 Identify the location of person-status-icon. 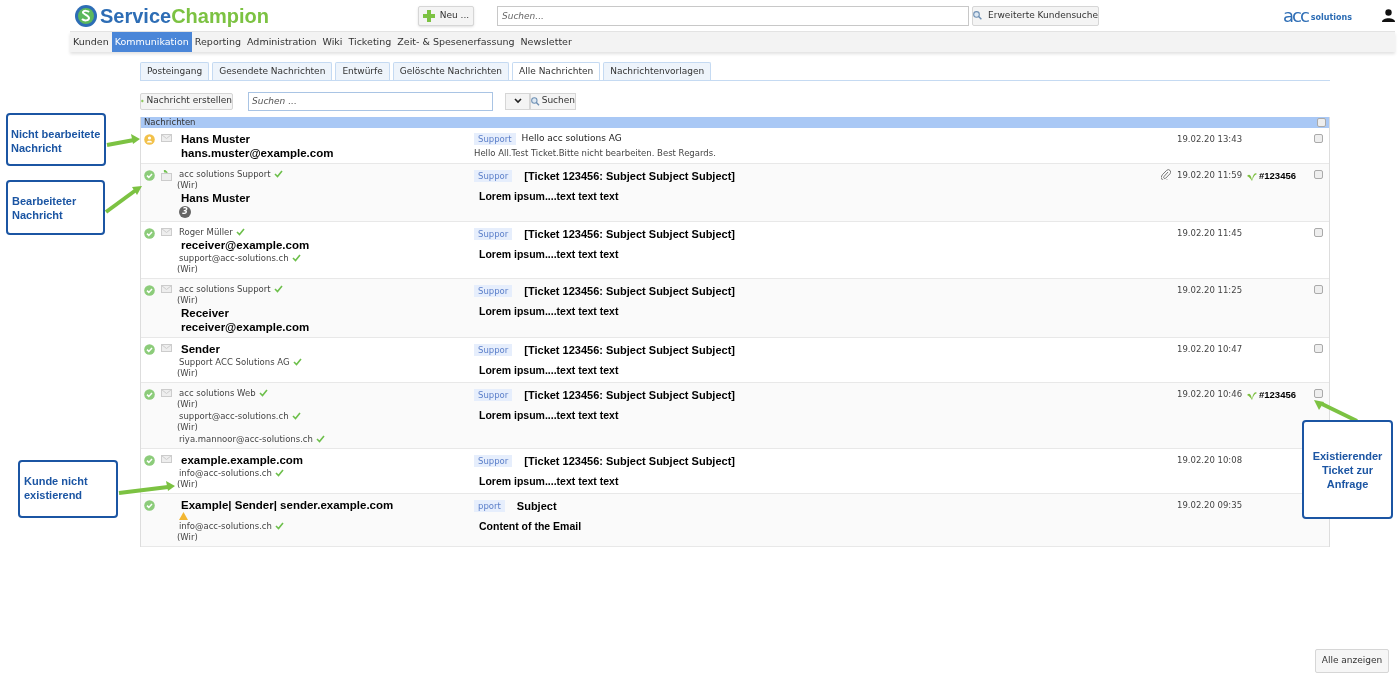
(149, 139).